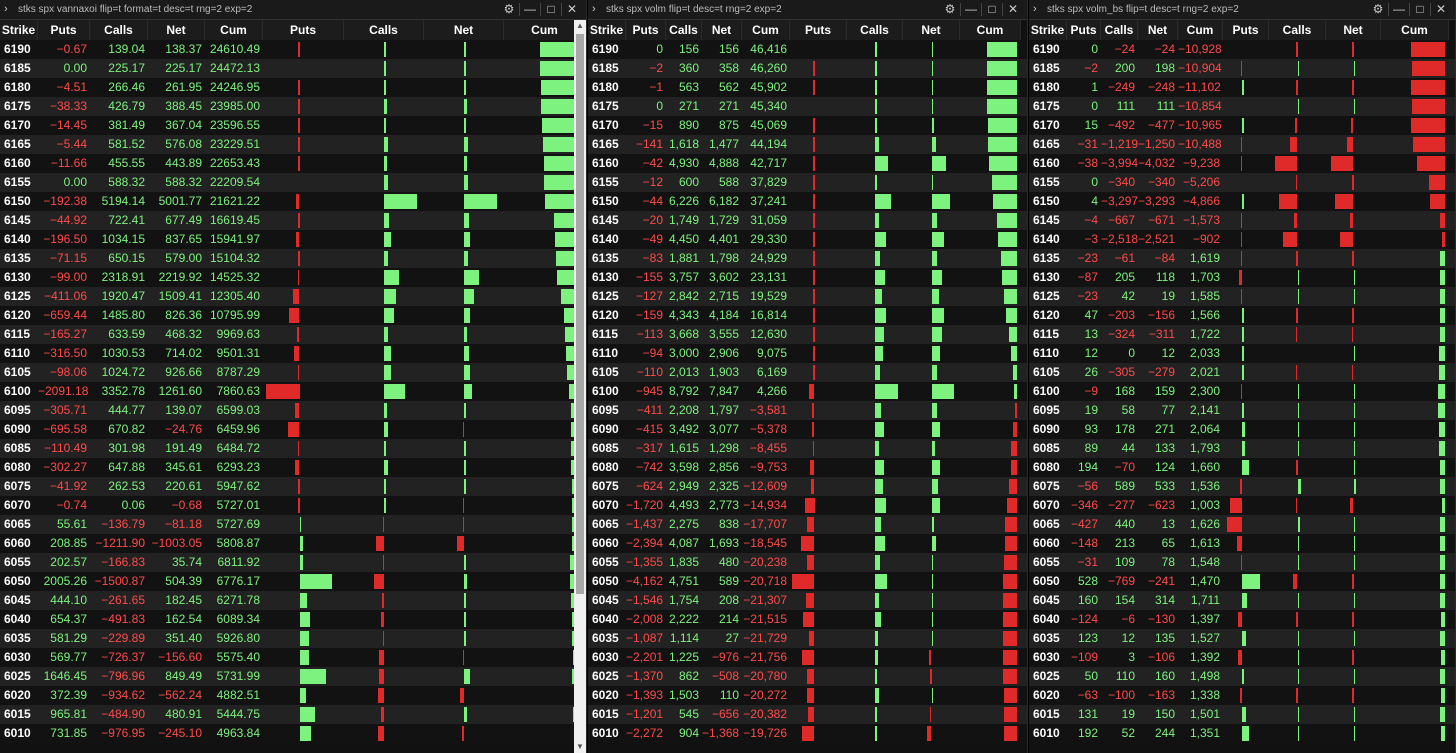 The height and width of the screenshot is (753, 1456). Describe the element at coordinates (807, 144) in the screenshot. I see `table-row: 6165 −141 1,618 1,477 44,194` at that location.